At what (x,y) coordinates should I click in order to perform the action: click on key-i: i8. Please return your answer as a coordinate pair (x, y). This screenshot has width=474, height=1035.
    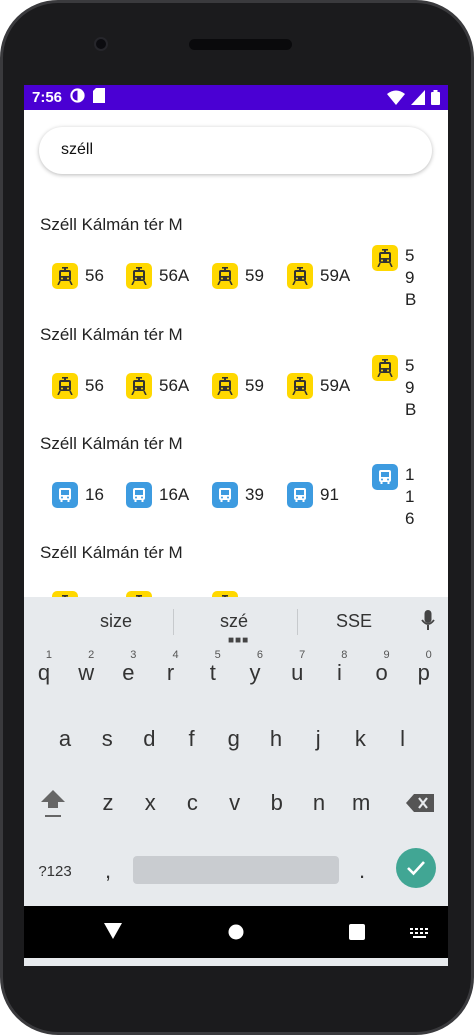
    Looking at the image, I should click on (339, 672).